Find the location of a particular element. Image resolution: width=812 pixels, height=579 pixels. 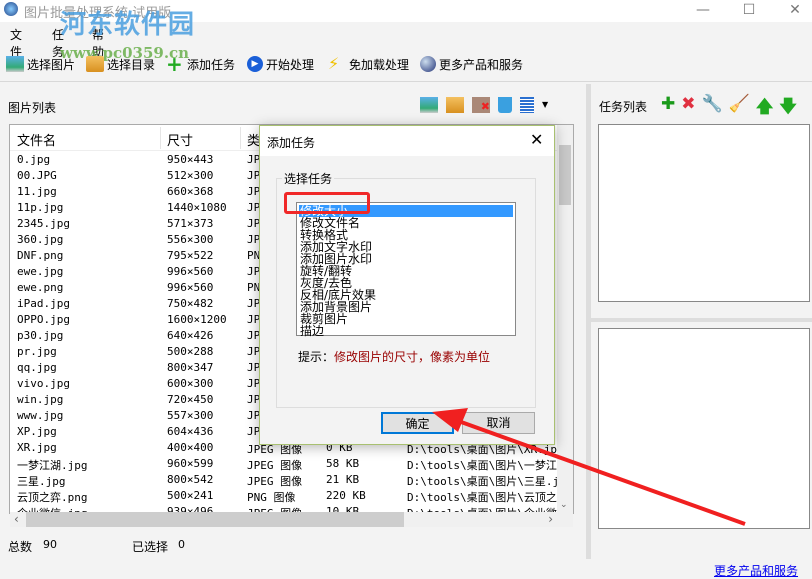

add-image-icon is located at coordinates (429, 105).